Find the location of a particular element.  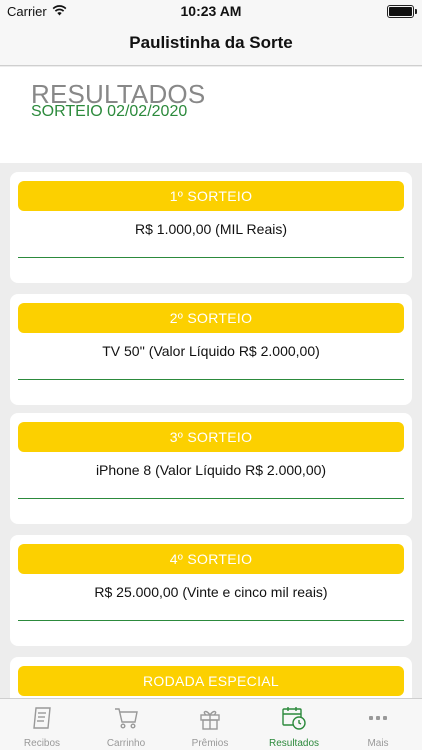

nav-bar: Paulistinha da Sorte is located at coordinates (211, 44).